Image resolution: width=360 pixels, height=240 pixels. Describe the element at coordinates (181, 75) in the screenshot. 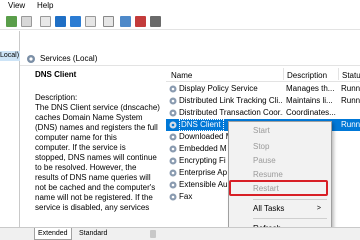

I see `column-name: Name` at that location.